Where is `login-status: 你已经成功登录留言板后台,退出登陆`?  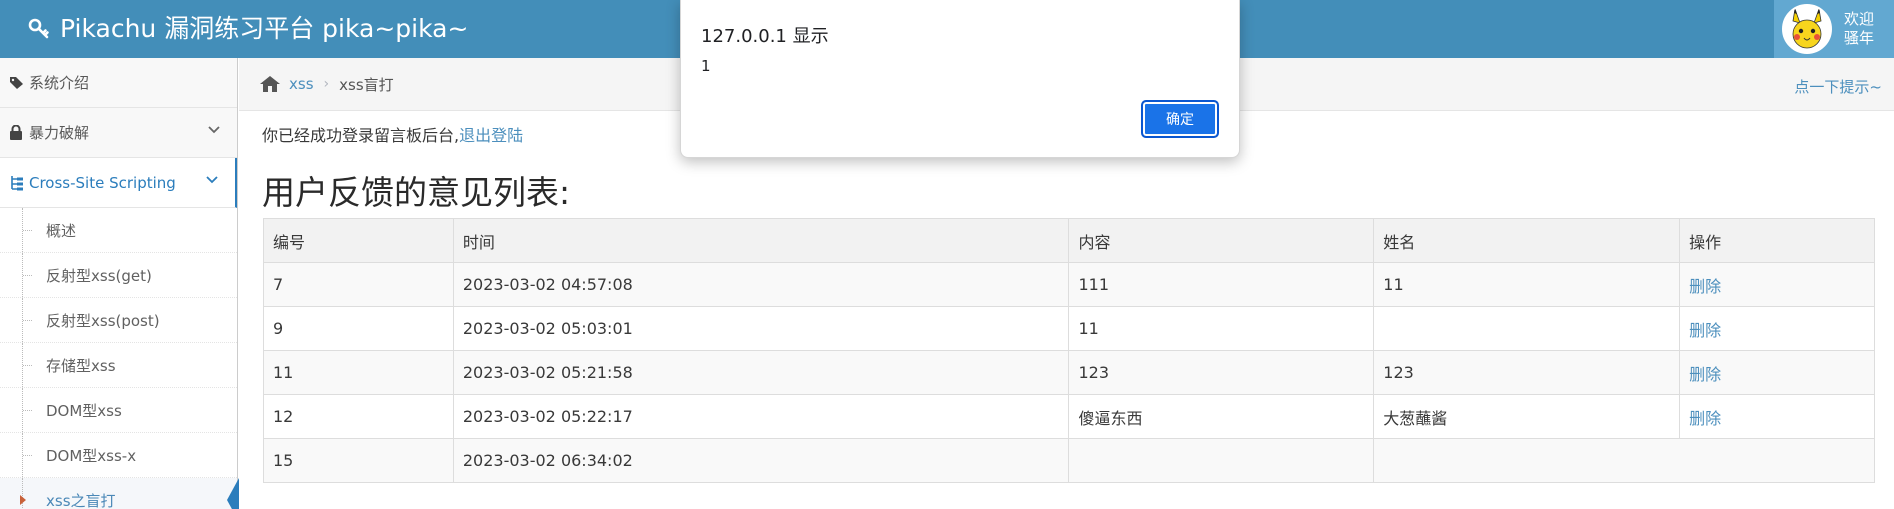
login-status: 你已经成功登录留言板后台,退出登陆 is located at coordinates (392, 134).